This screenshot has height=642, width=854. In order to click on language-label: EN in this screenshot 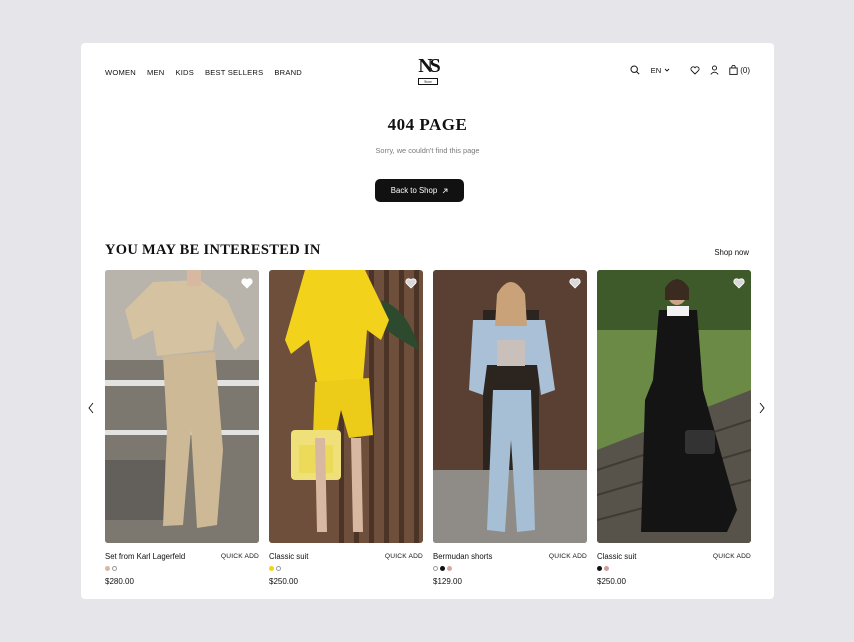, I will do `click(656, 70)`.